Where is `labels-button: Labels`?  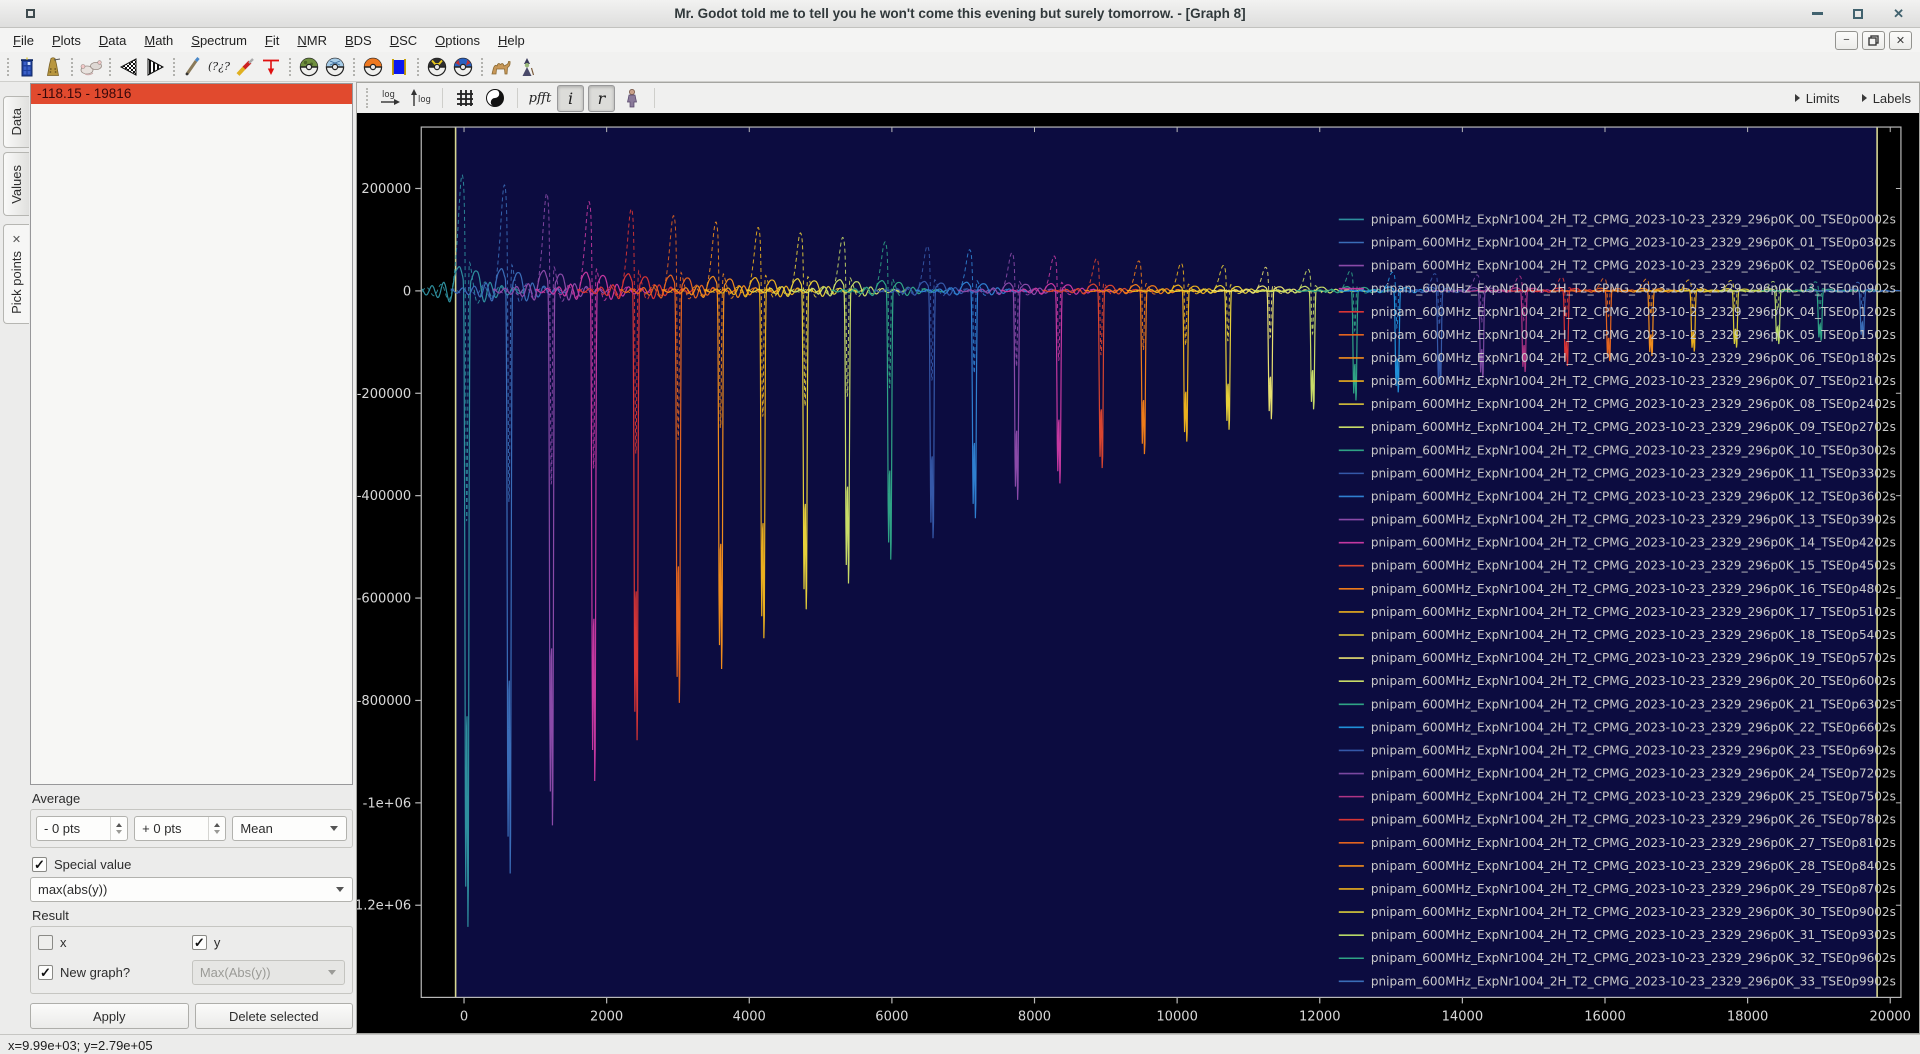
labels-button: Labels is located at coordinates (1886, 98).